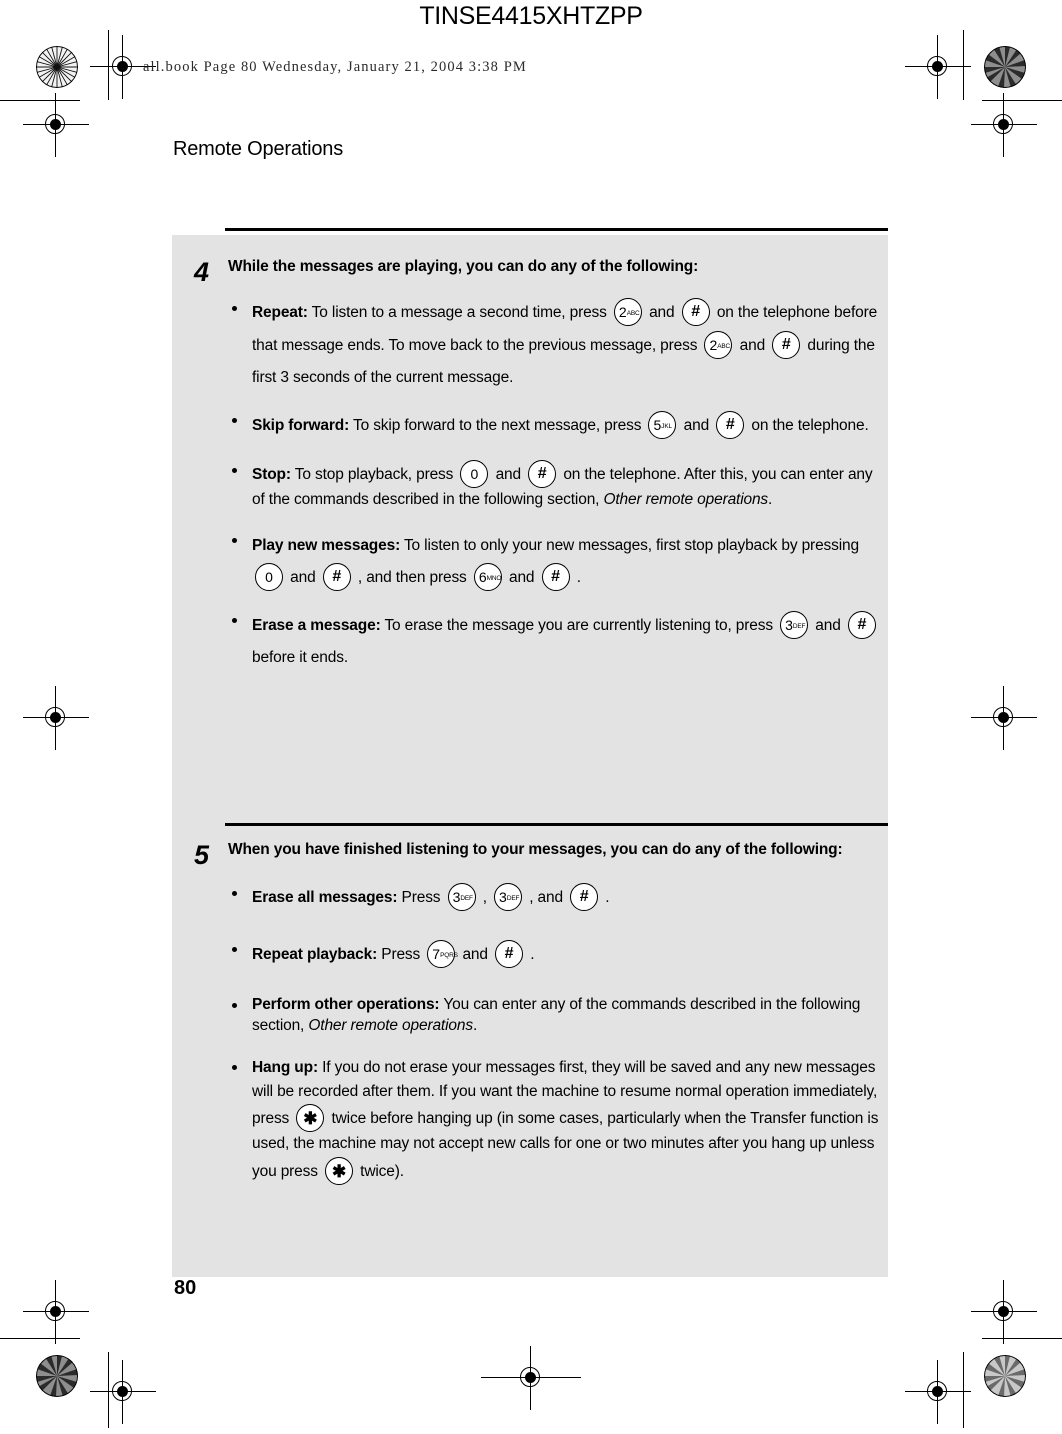 Image resolution: width=1062 pixels, height=1434 pixels. I want to click on keypad-key-7: 7PQRS, so click(442, 953).